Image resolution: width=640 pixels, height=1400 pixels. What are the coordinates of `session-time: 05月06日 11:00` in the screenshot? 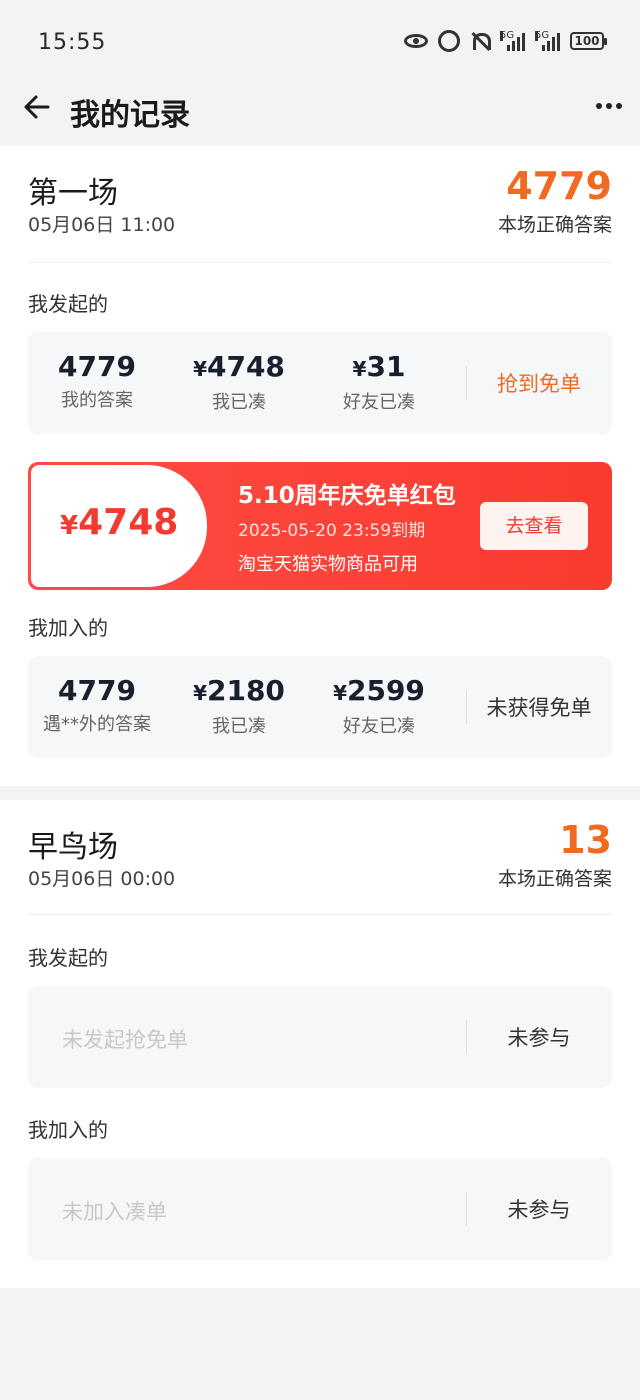 It's located at (102, 225).